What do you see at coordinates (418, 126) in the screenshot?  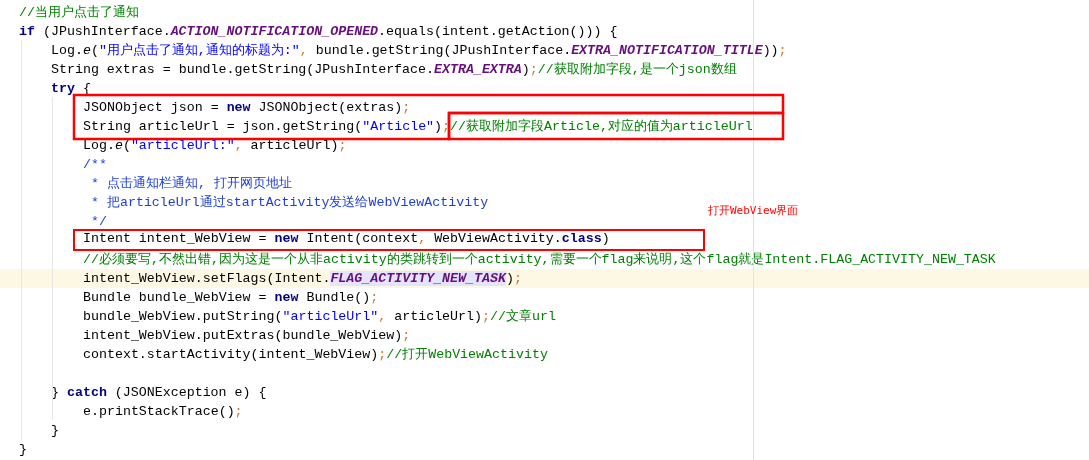 I see `code-line: String articleUrl = json.getString("Article");//获取附加字段Article,对应的值为articleUrl` at bounding box center [418, 126].